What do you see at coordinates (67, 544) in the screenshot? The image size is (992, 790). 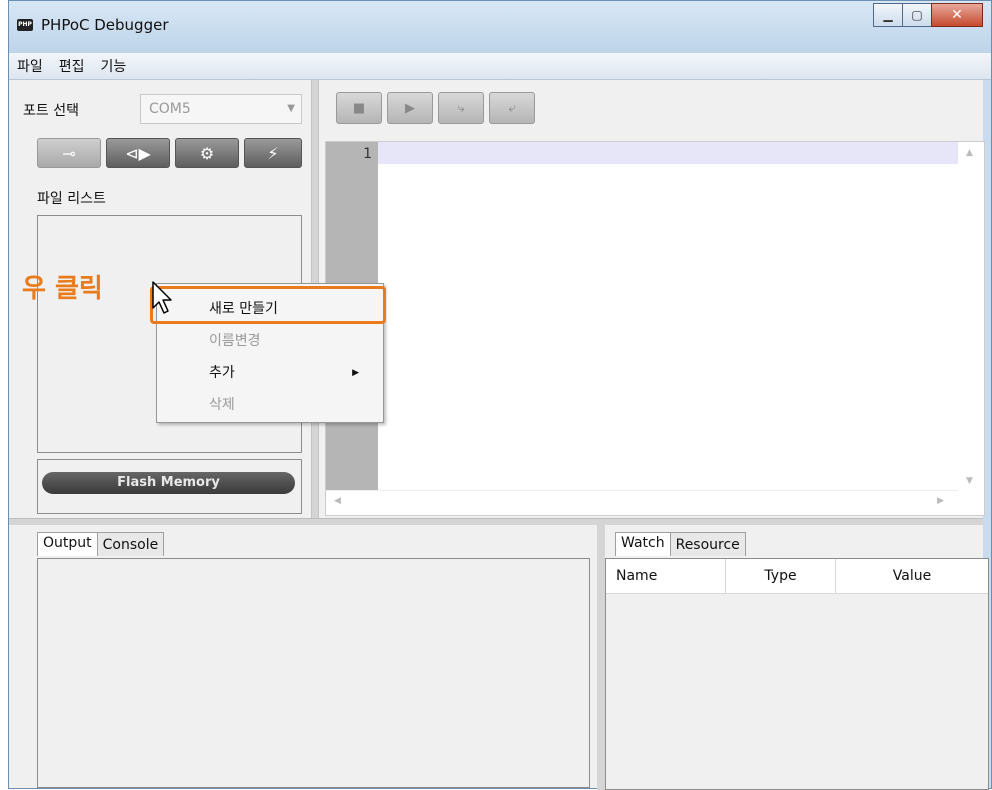 I see `tab-output: Output` at bounding box center [67, 544].